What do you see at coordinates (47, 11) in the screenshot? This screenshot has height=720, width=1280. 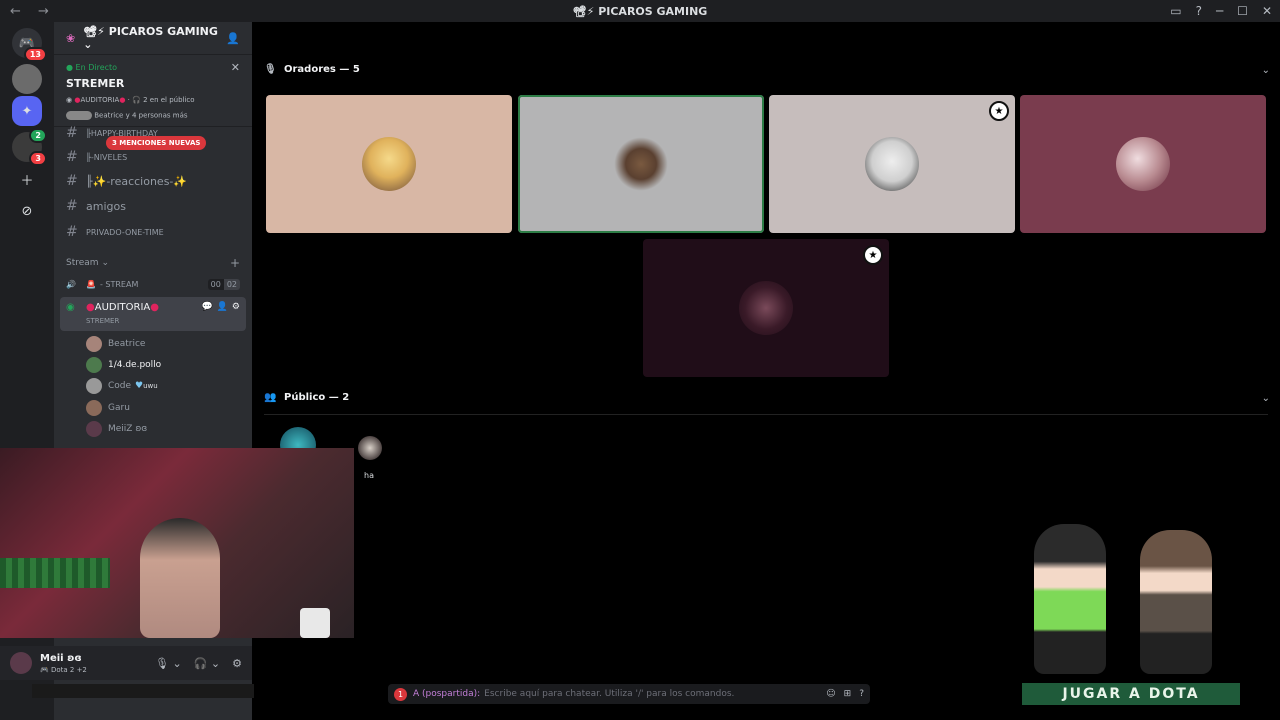 I see `forward-arrow-icon: →` at bounding box center [47, 11].